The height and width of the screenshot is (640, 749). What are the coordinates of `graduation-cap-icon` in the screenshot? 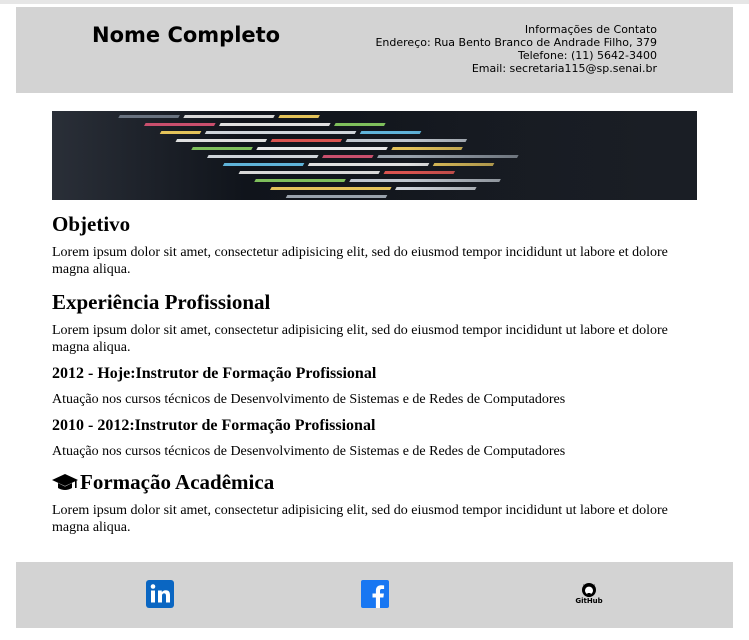 It's located at (65, 482).